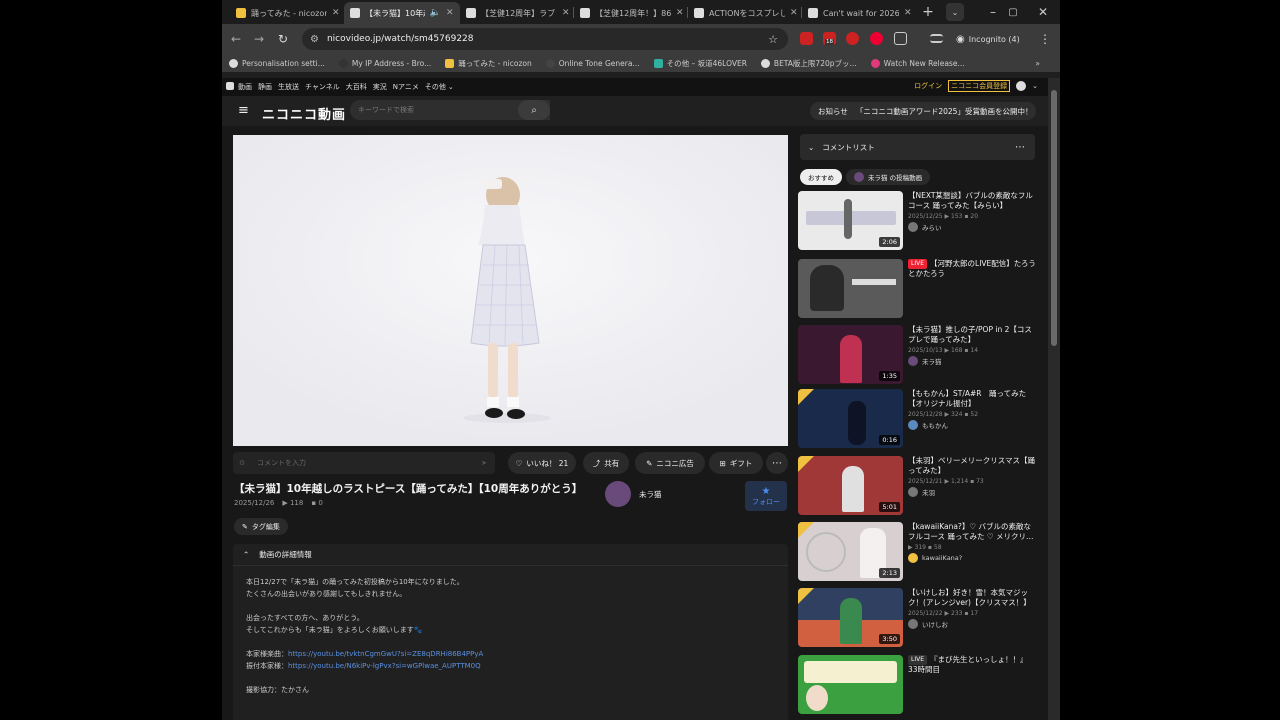  What do you see at coordinates (972, 399) in the screenshot?
I see `recommendation-title: 【ももかん】ST/A#R 踊ってみた【オリジナル振付】` at bounding box center [972, 399].